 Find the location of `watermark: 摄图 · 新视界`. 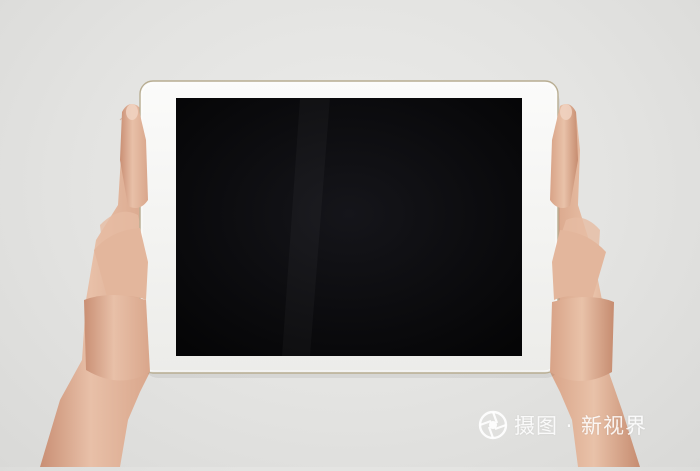

watermark: 摄图 · 新视界 is located at coordinates (562, 425).